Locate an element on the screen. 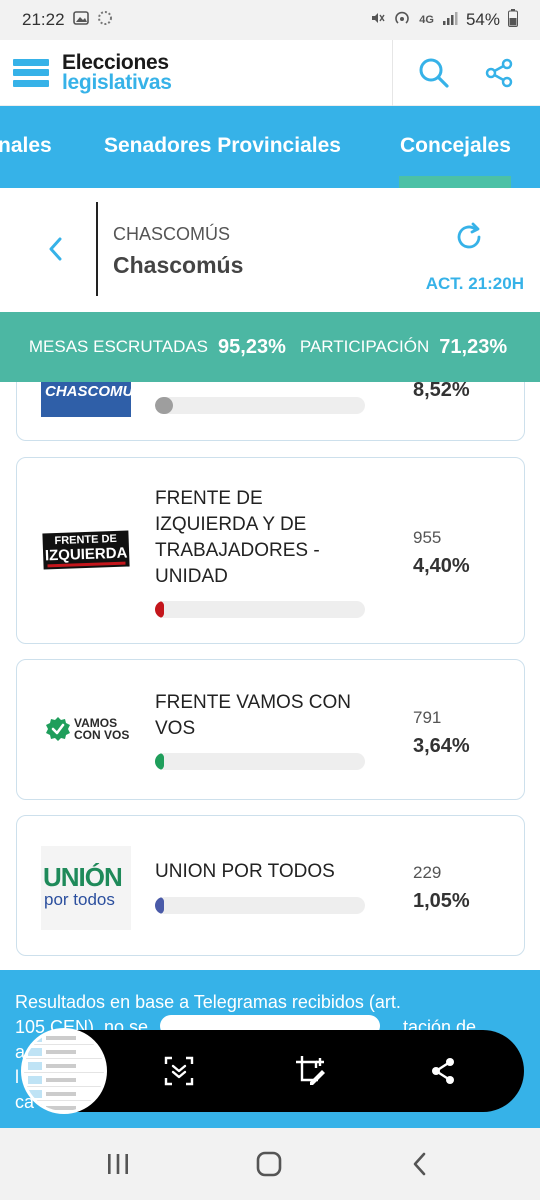 The image size is (540, 1200). crop-edit-icon is located at coordinates (310, 1070).